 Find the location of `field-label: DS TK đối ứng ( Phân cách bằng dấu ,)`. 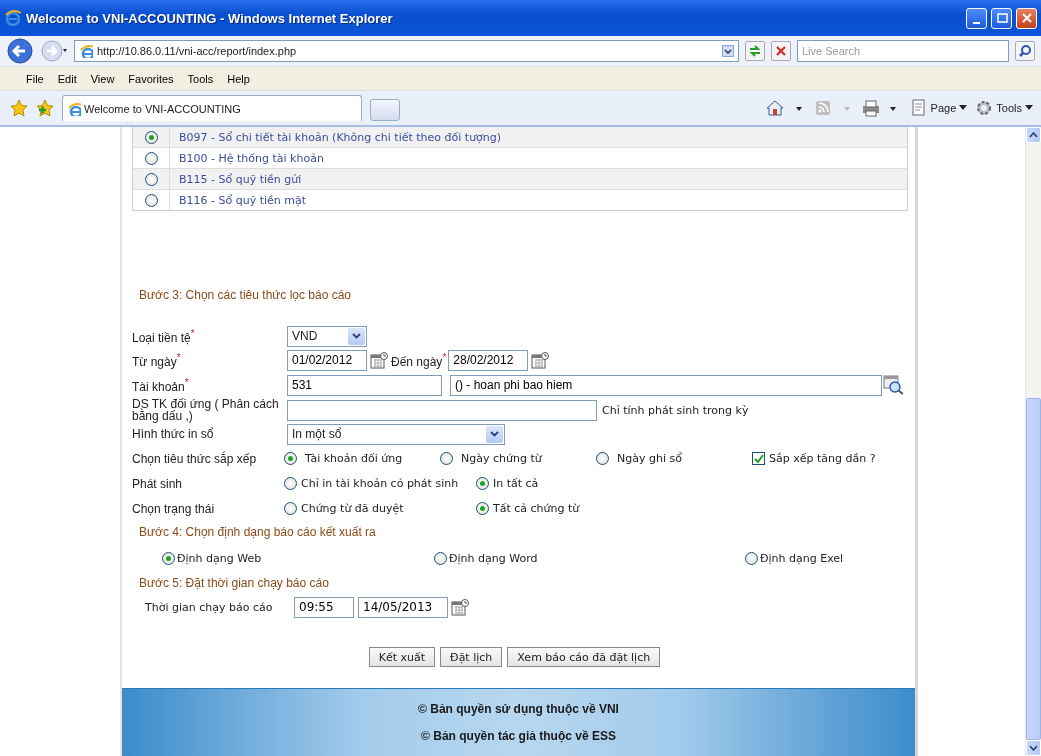

field-label: DS TK đối ứng ( Phân cách bằng dấu ,) is located at coordinates (206, 410).